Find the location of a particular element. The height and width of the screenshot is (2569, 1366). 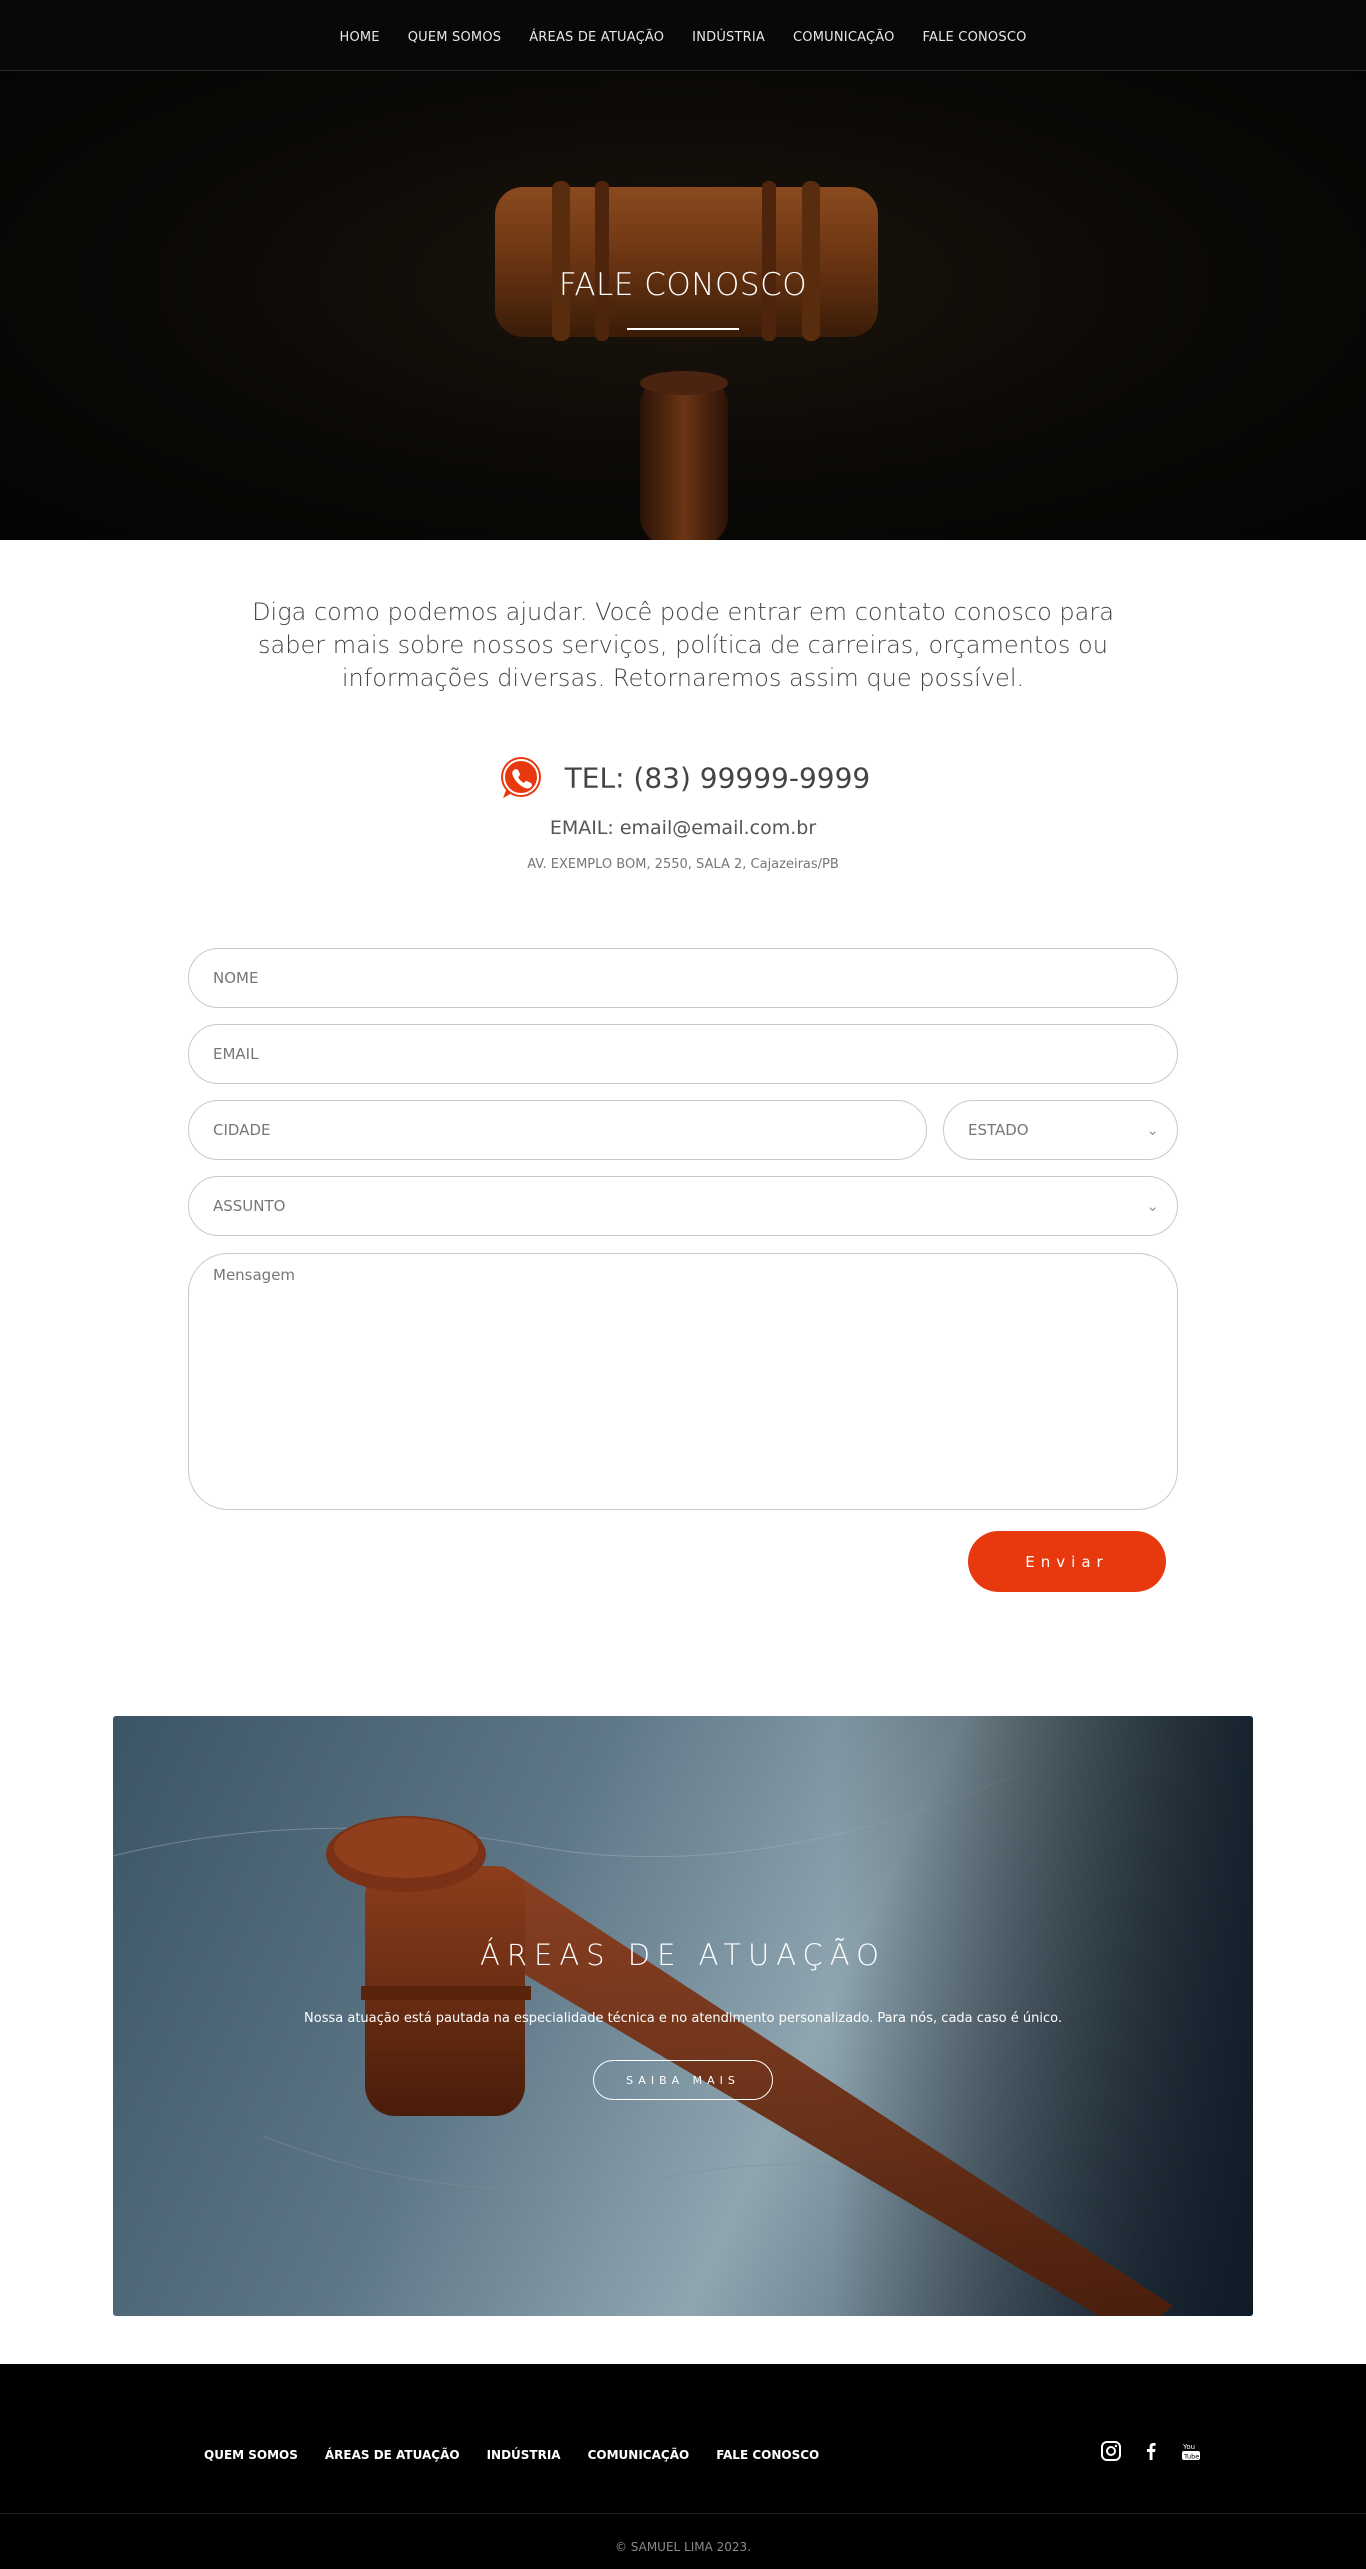

contact-phone-row: TEL: (83) 99999-9999 is located at coordinates (683, 778).